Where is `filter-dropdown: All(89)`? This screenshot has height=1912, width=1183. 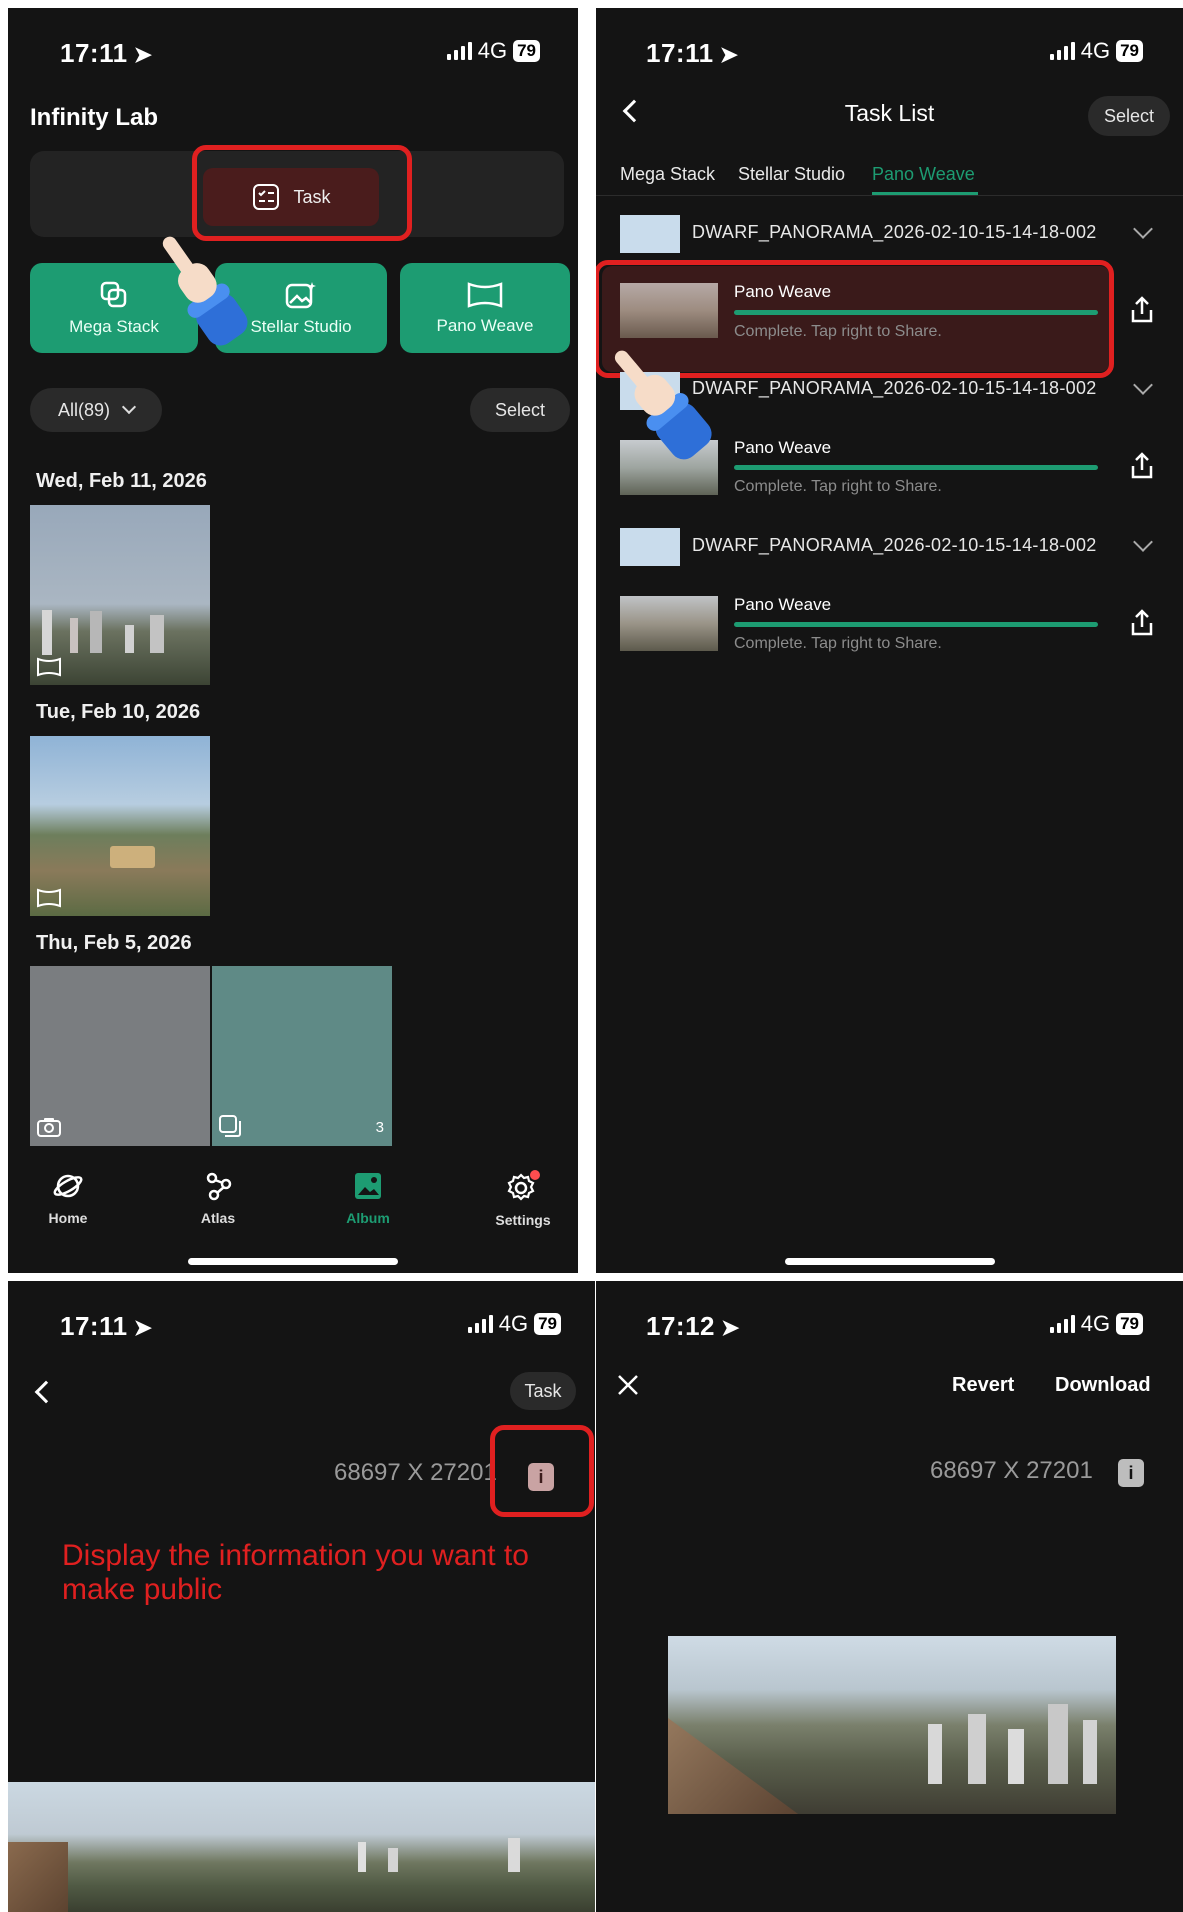
filter-dropdown: All(89) is located at coordinates (96, 410).